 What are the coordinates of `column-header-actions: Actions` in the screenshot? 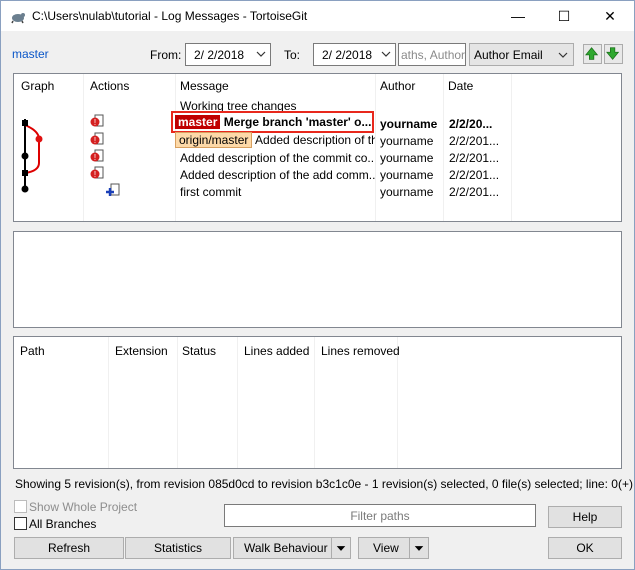 It's located at (109, 86).